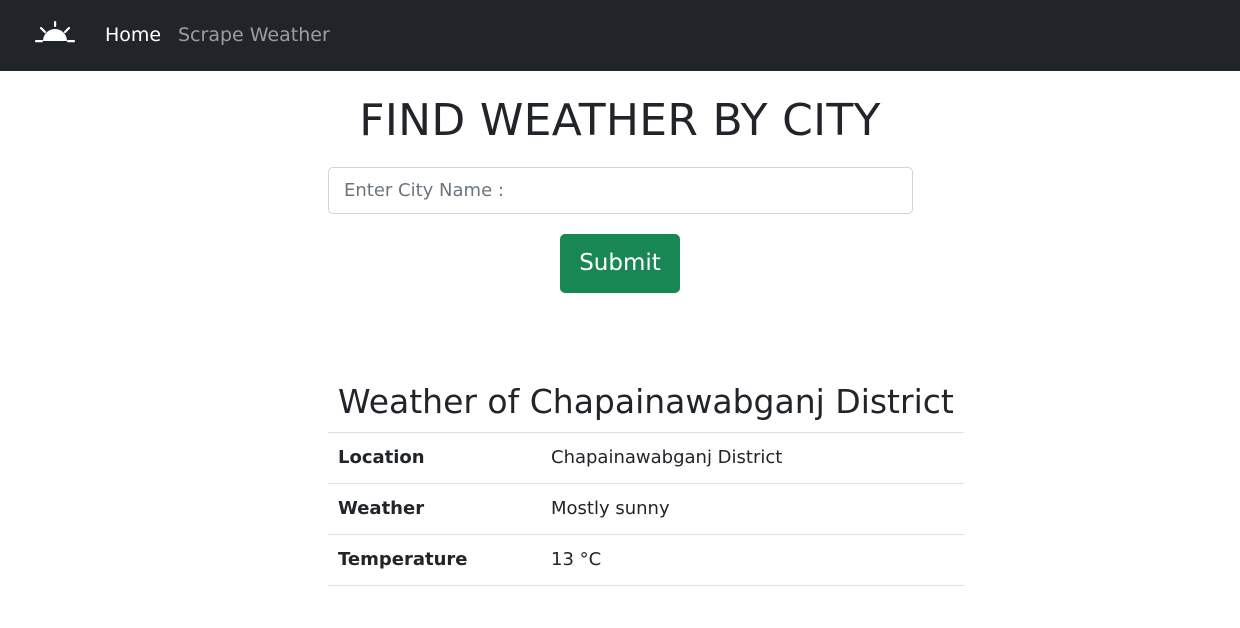  I want to click on page-title: FIND WEATHER BY CITY, so click(620, 120).